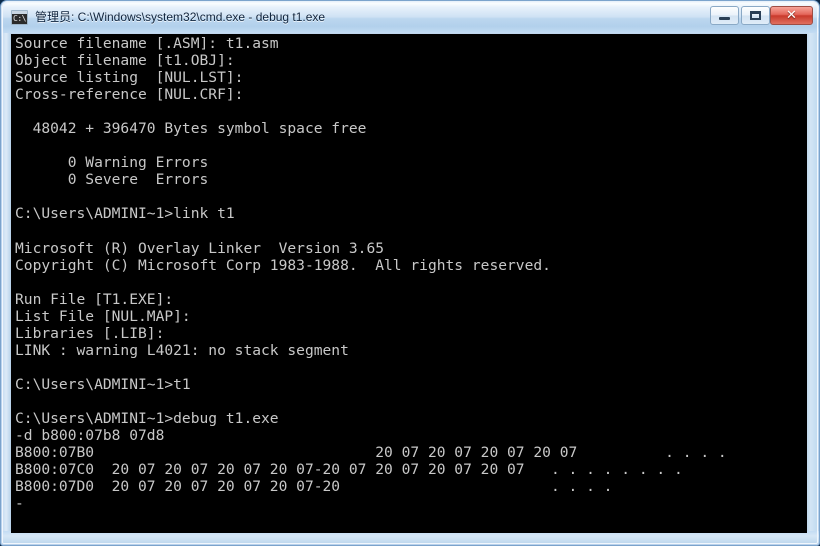 The image size is (820, 546). I want to click on maximize-icon, so click(755, 15).